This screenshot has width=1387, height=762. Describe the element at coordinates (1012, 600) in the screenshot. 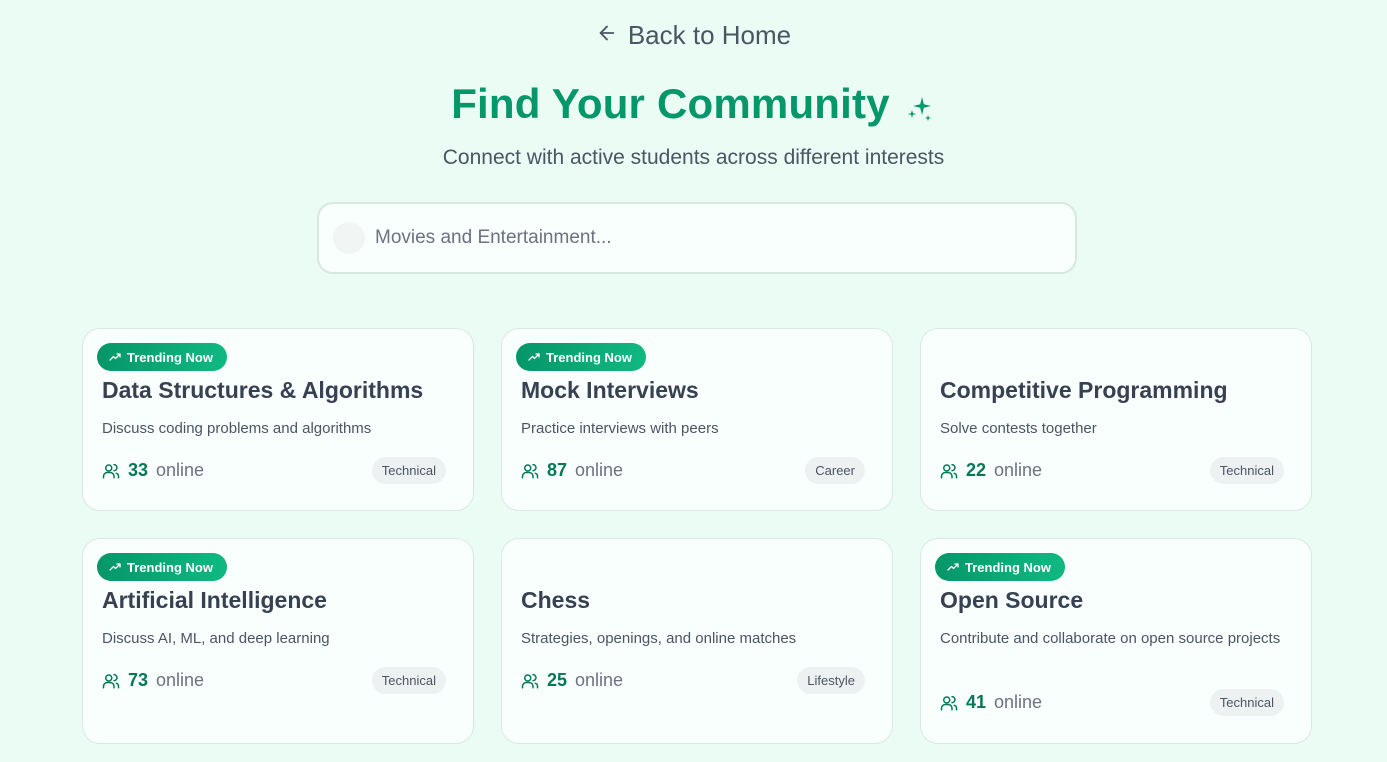

I see `community-title: Open Source` at that location.